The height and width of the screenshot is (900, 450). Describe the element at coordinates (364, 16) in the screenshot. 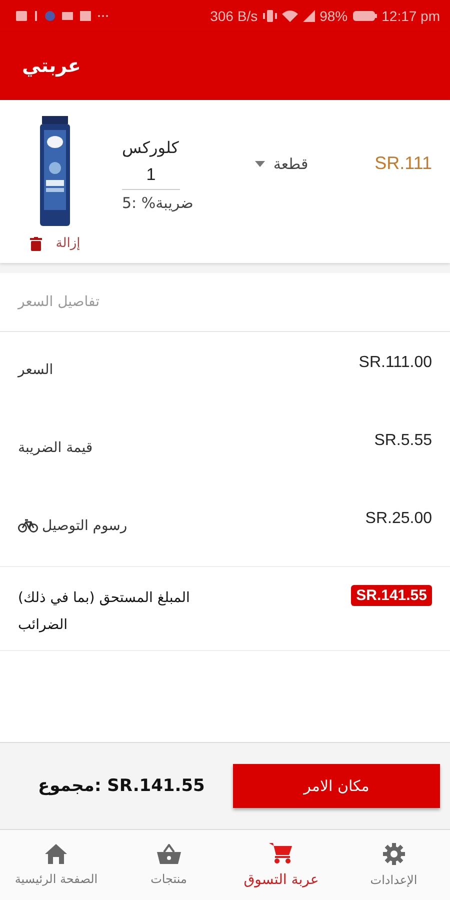

I see `battery-icon` at that location.